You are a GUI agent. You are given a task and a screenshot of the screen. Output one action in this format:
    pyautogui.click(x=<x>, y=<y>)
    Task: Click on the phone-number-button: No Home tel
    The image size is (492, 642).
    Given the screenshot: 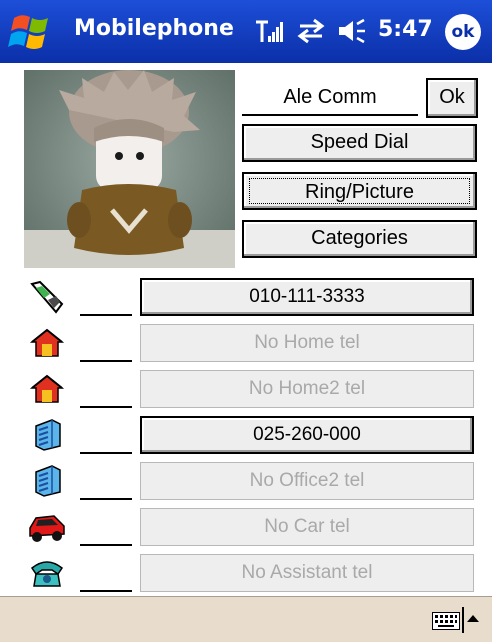 What is the action you would take?
    pyautogui.click(x=307, y=343)
    